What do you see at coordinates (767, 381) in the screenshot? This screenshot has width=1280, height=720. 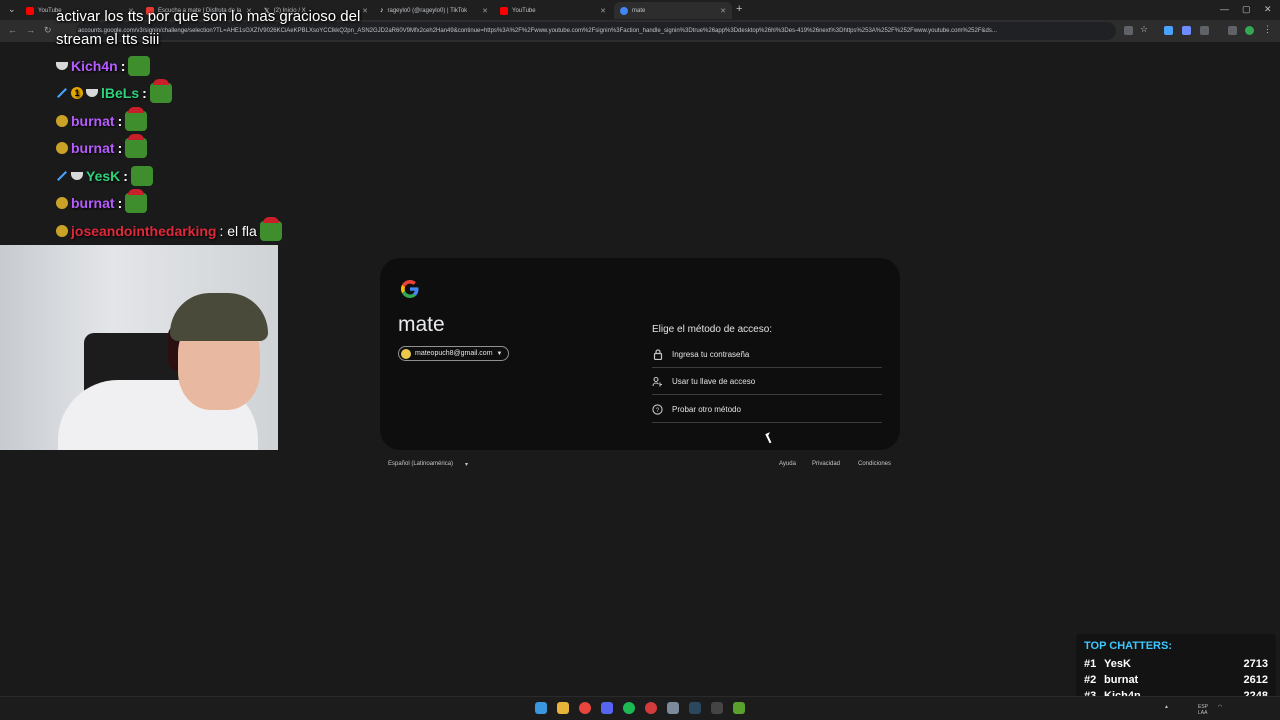 I see `method-passkey: Usar tu llave de acceso` at bounding box center [767, 381].